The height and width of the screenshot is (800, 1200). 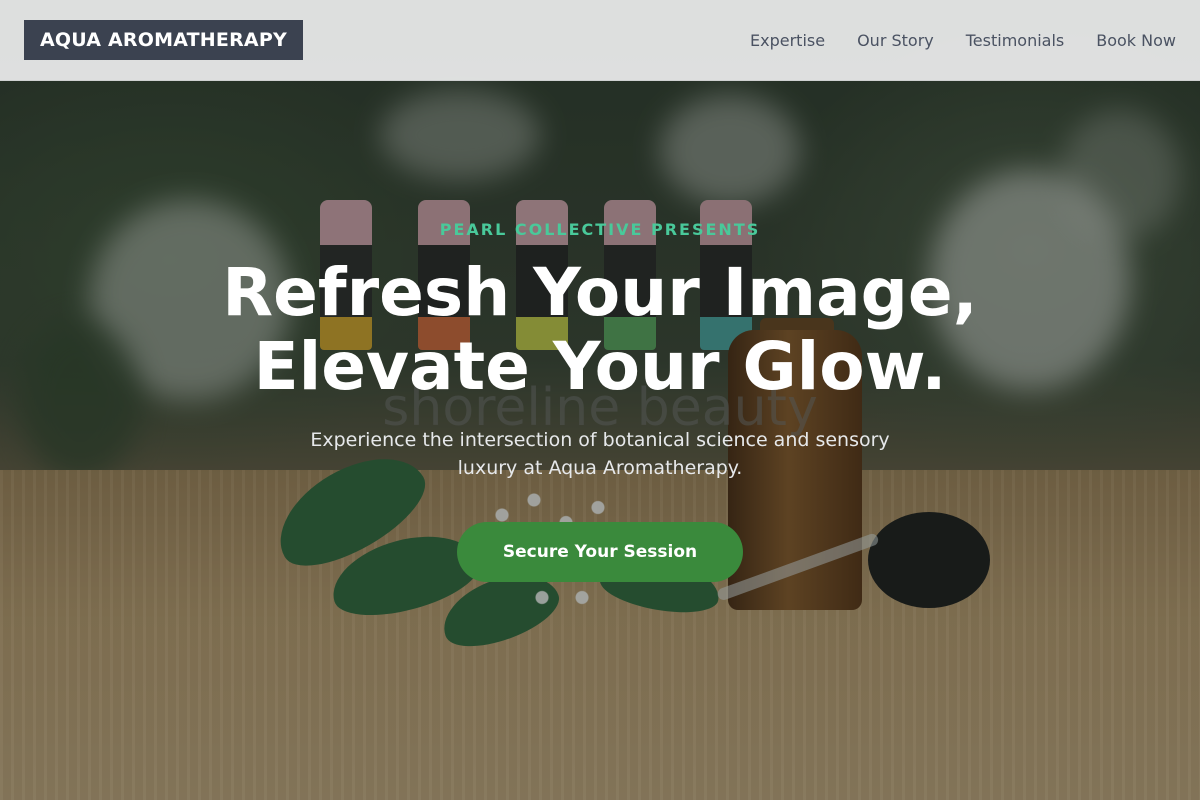 I want to click on secure-session-button: Secure Your Session, so click(x=600, y=552).